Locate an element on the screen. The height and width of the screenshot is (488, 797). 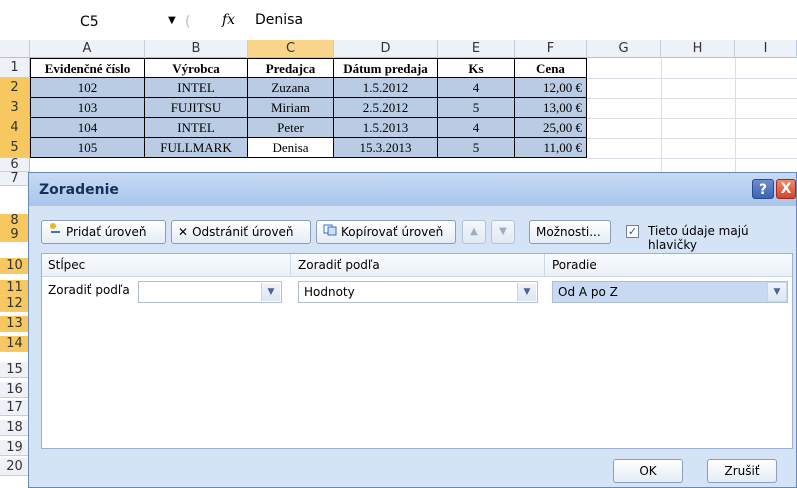
help-button: ? is located at coordinates (763, 189).